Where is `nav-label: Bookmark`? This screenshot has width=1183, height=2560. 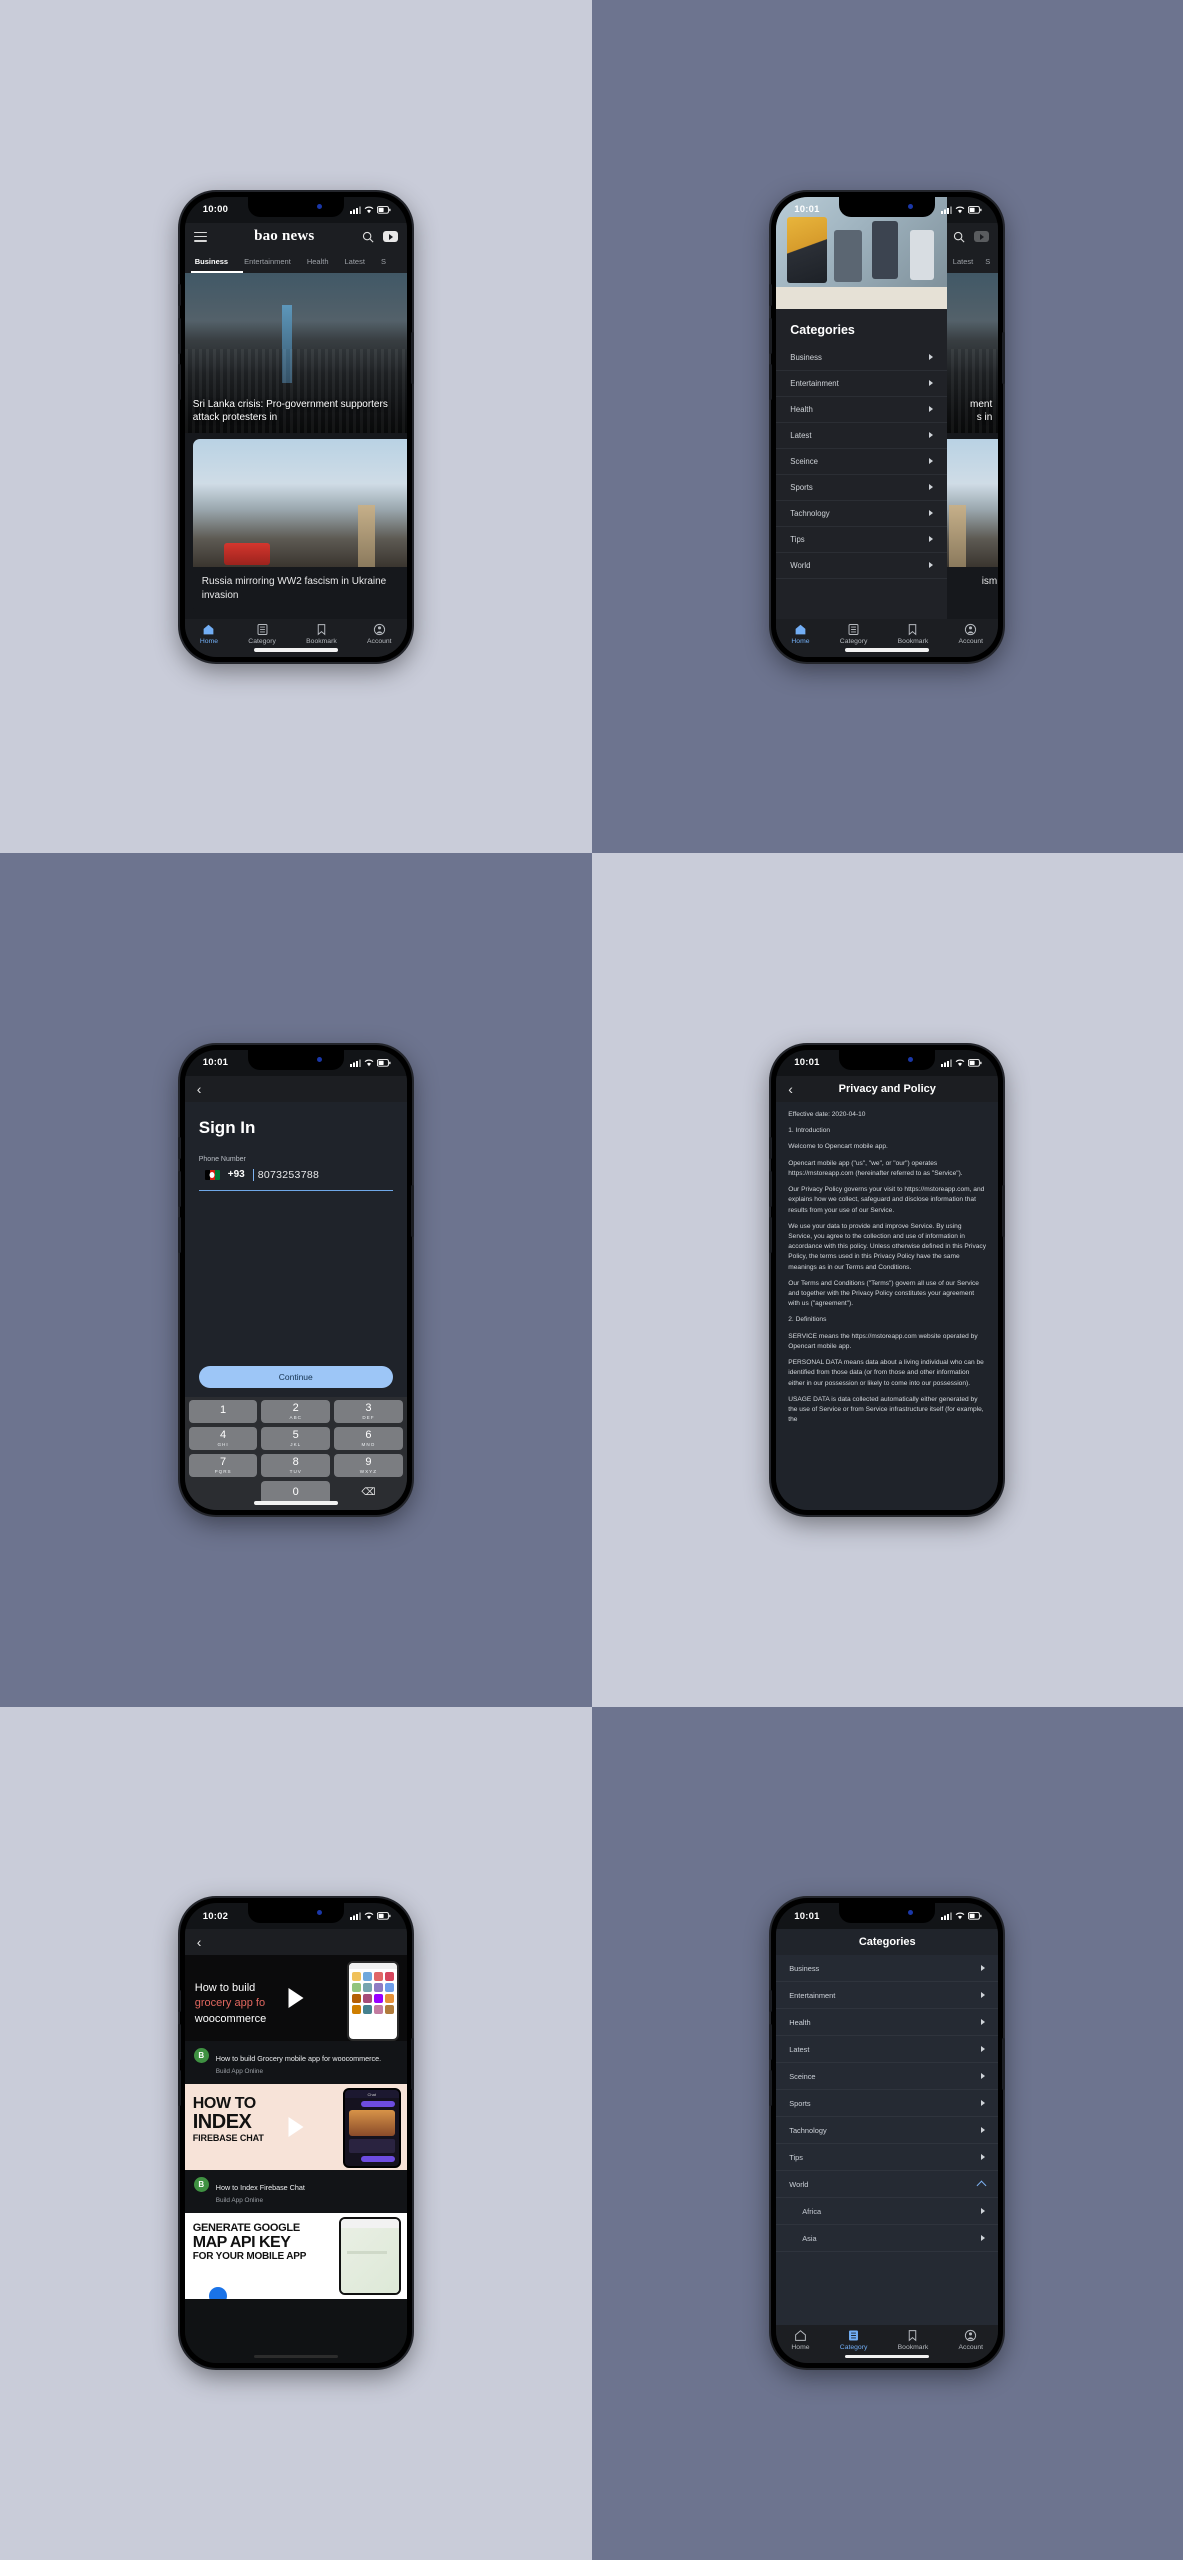 nav-label: Bookmark is located at coordinates (913, 2348).